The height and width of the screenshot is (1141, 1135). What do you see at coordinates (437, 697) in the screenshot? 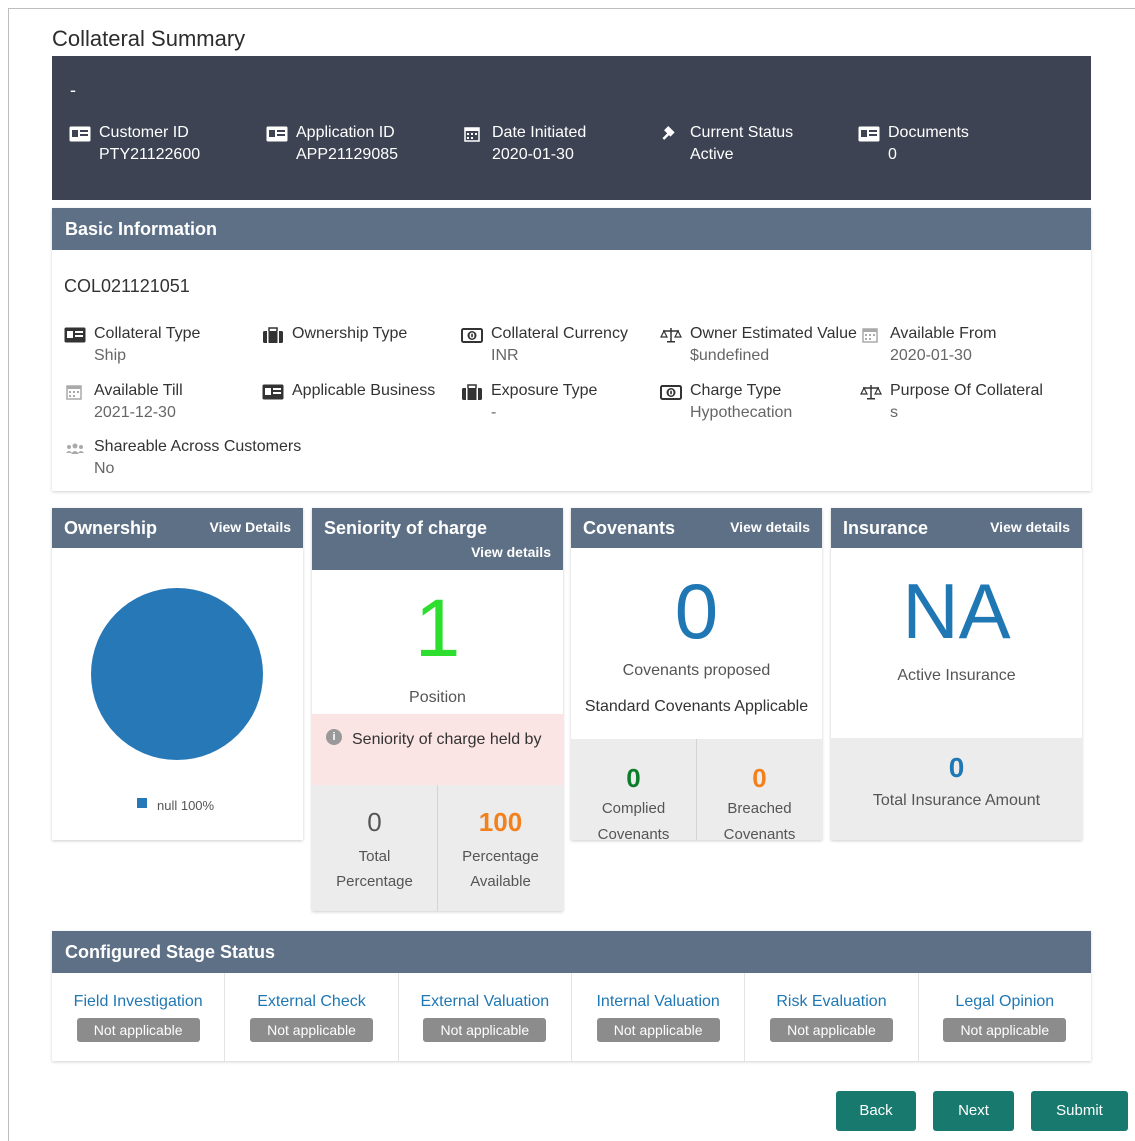
I see `seniority-position-label: Position` at bounding box center [437, 697].